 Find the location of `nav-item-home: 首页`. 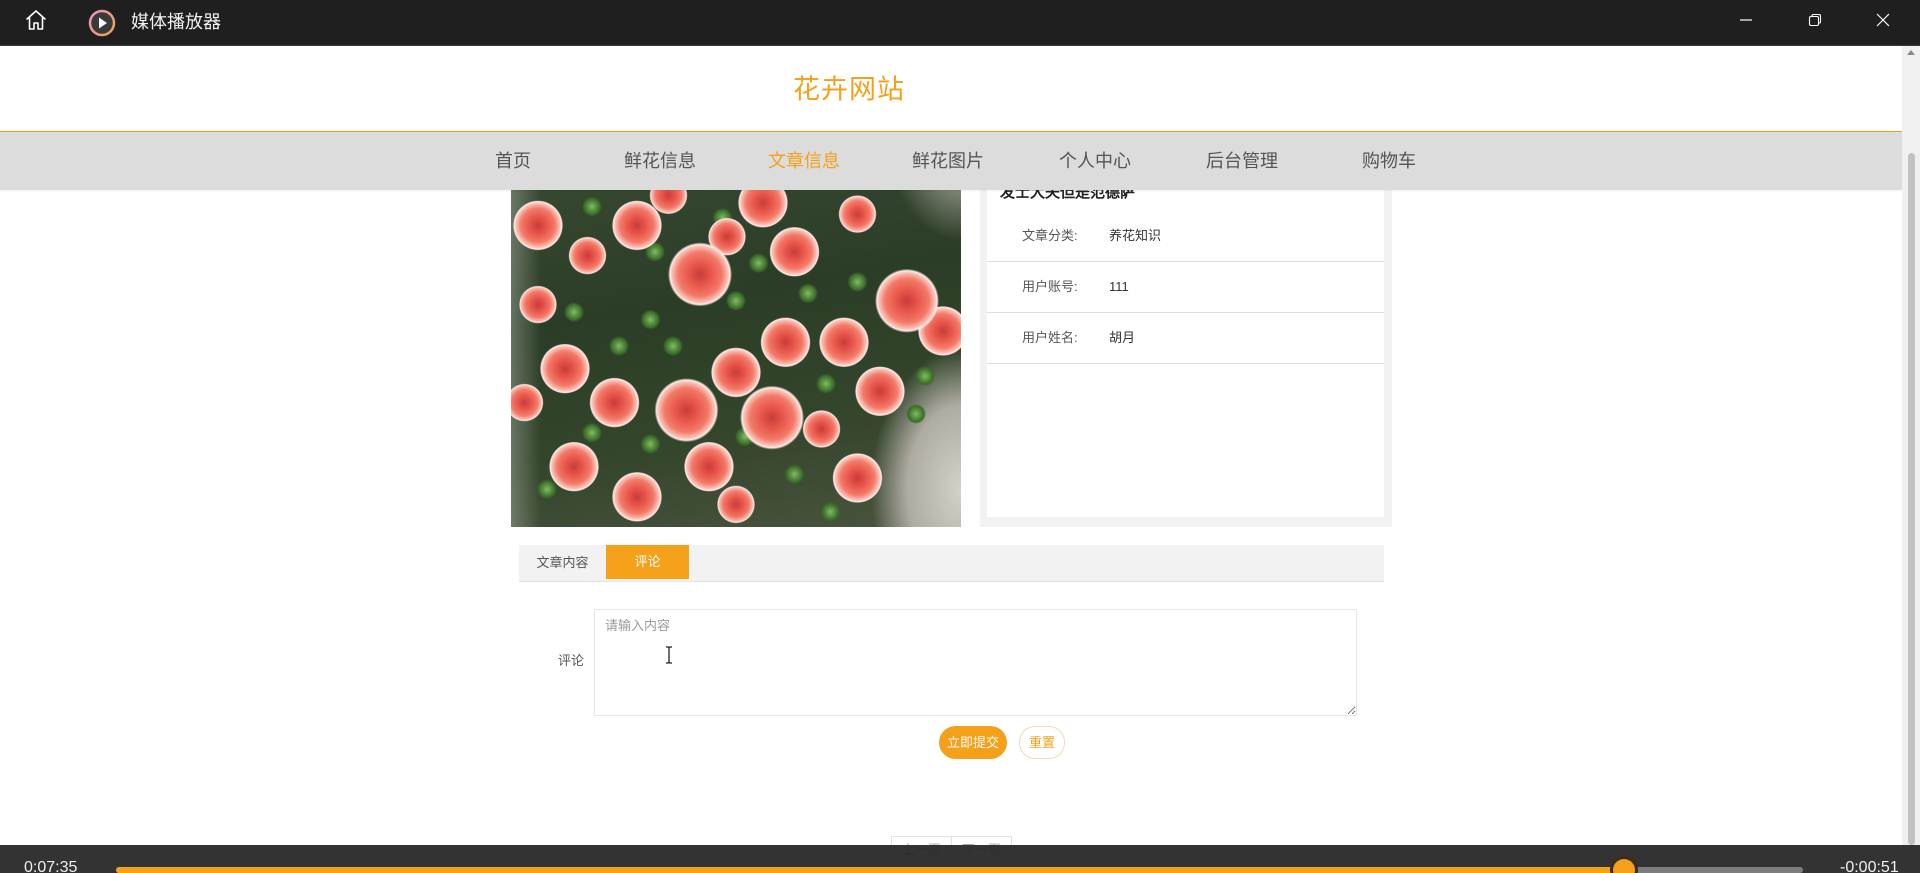

nav-item-home: 首页 is located at coordinates (513, 161).